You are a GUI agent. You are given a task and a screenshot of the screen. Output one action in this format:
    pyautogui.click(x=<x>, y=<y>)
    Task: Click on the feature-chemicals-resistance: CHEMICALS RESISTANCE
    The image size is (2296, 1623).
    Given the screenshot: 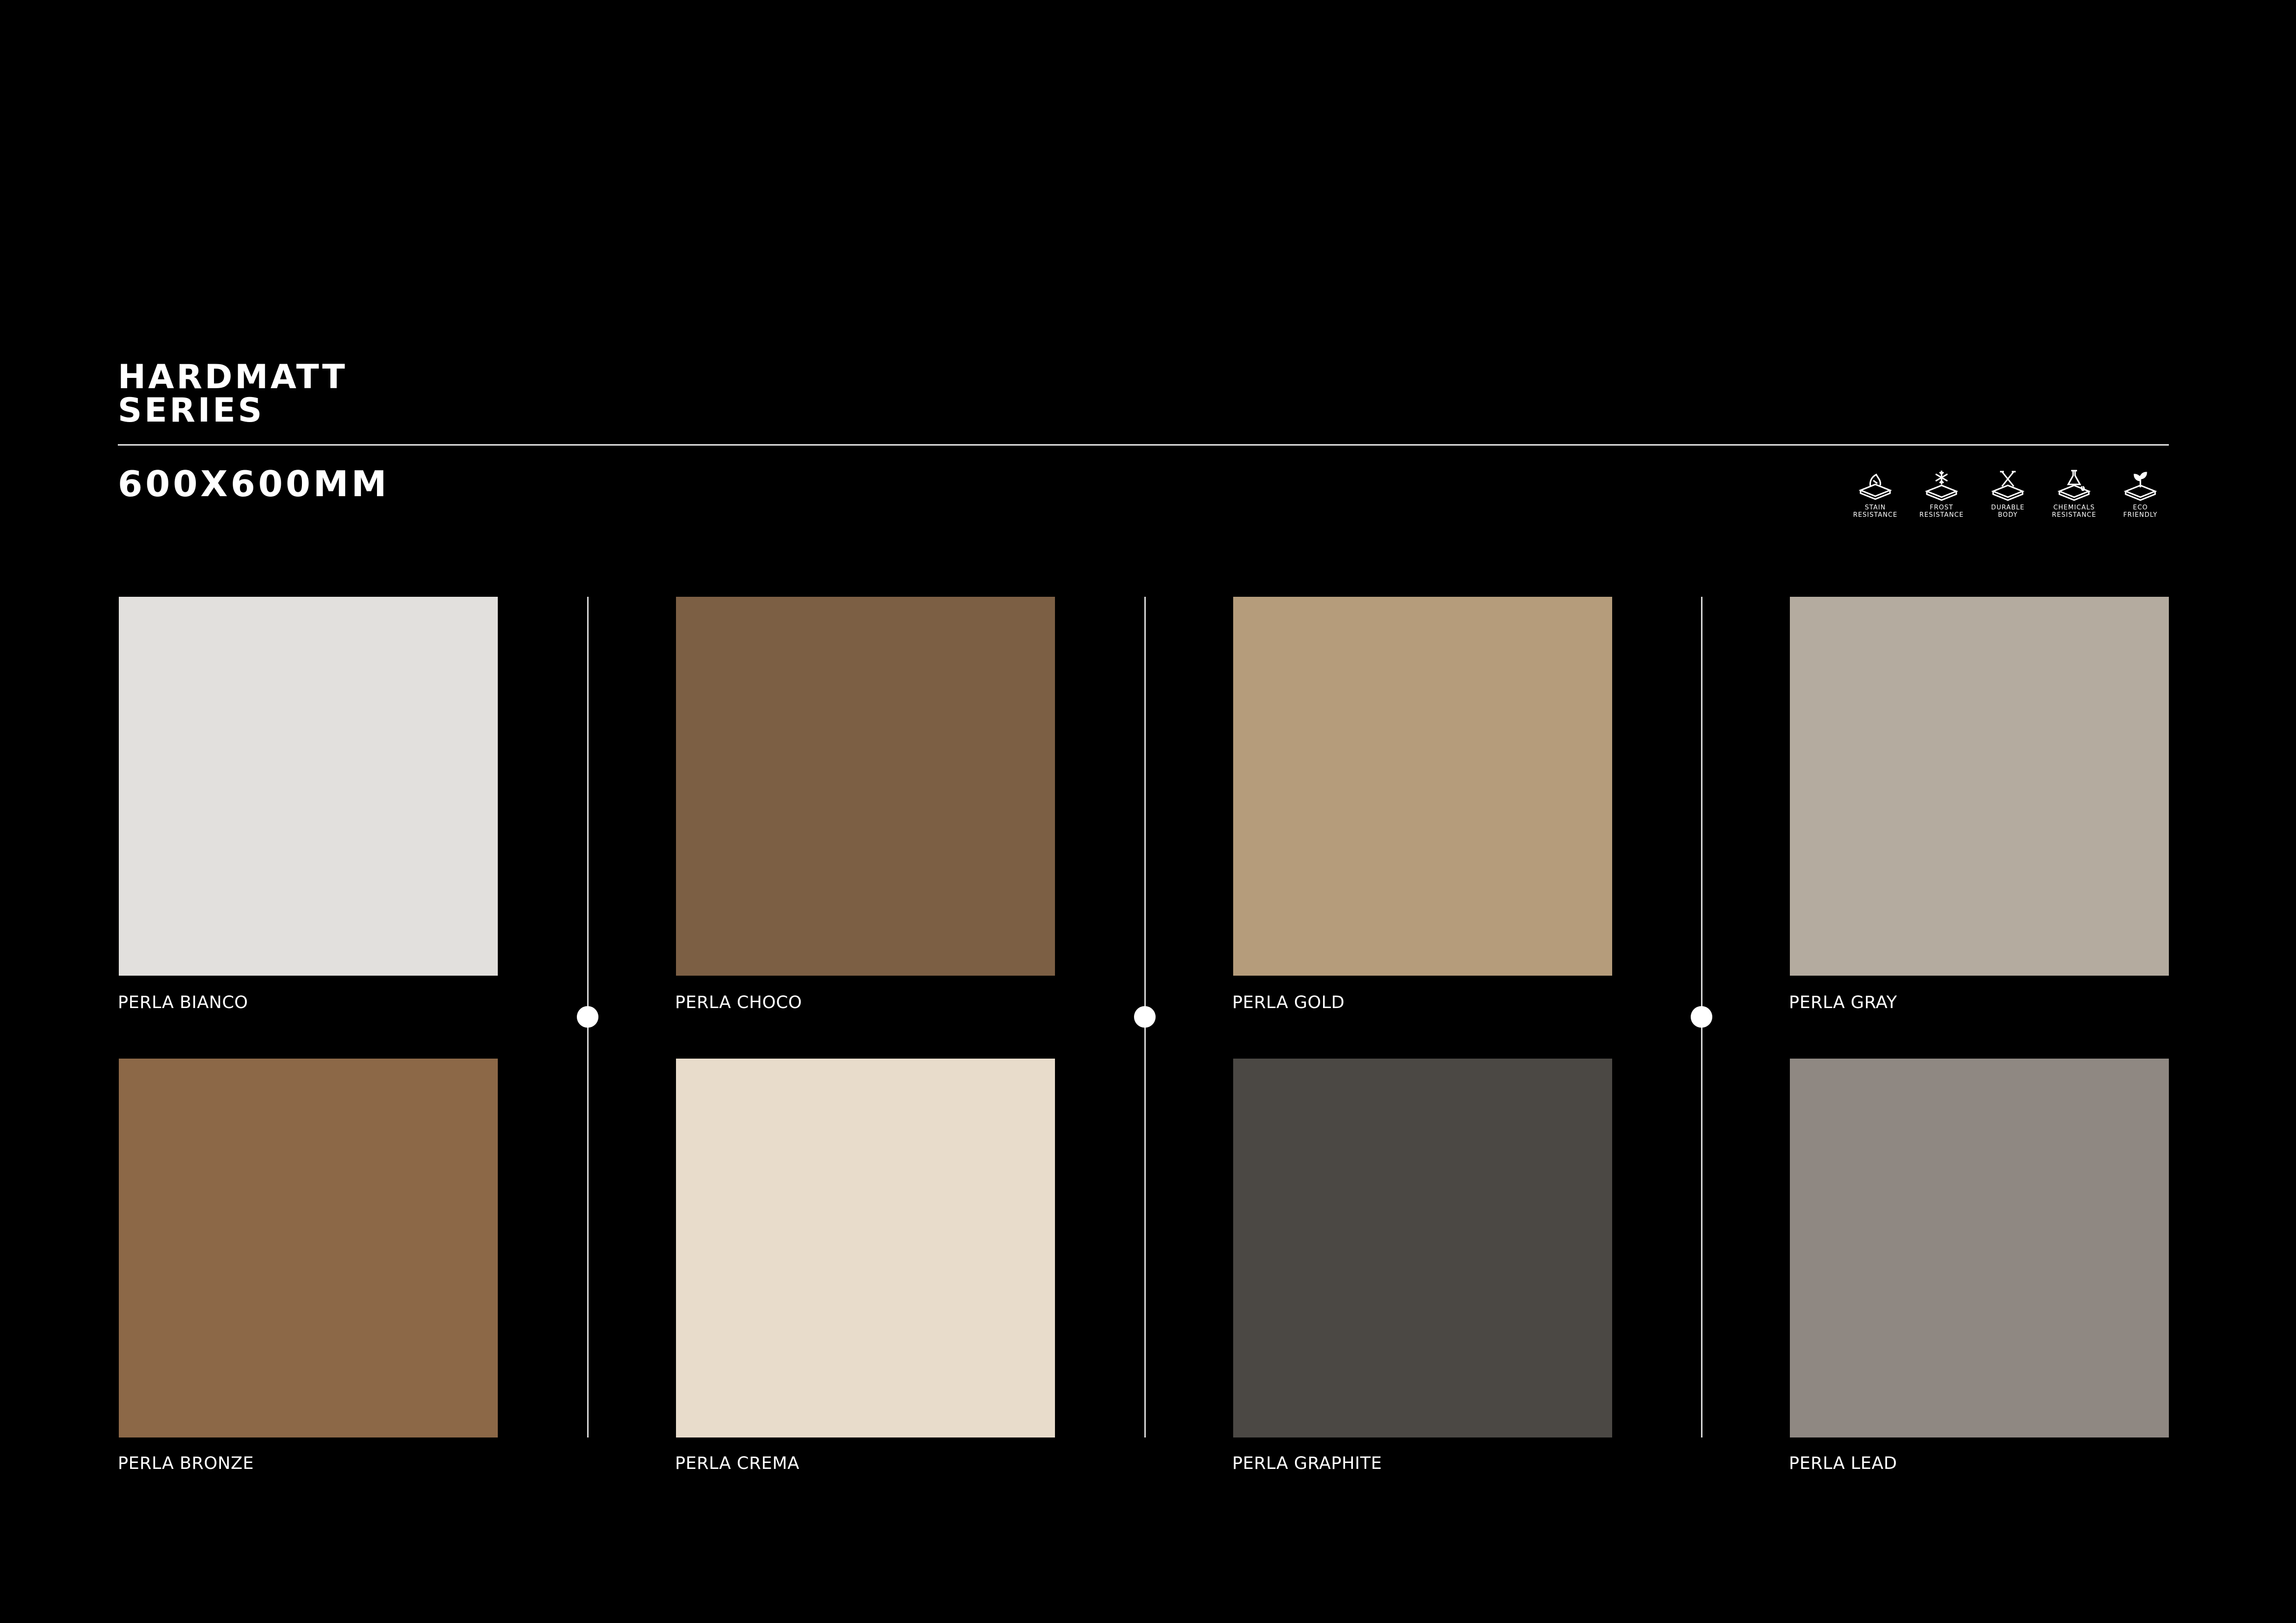 What is the action you would take?
    pyautogui.click(x=2074, y=498)
    